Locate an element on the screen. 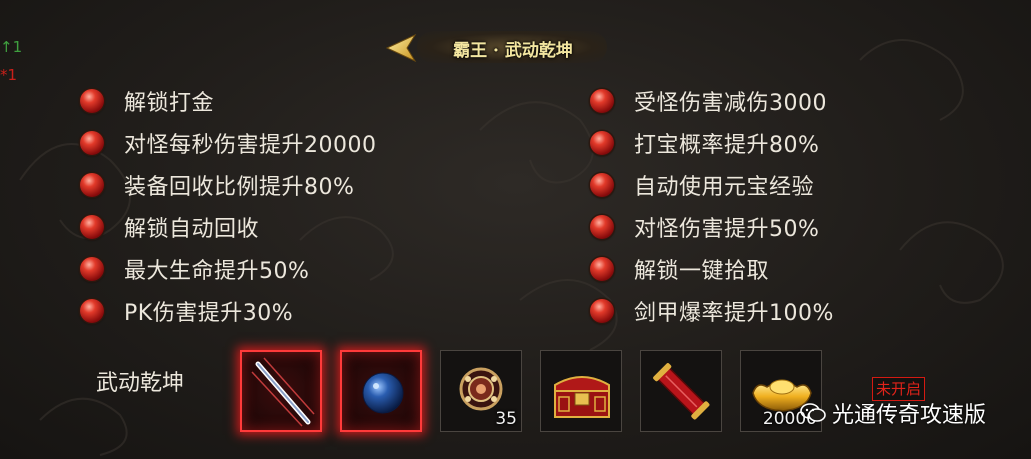 The height and width of the screenshot is (459, 1031). reward-slot-gem: 35 is located at coordinates (481, 391).